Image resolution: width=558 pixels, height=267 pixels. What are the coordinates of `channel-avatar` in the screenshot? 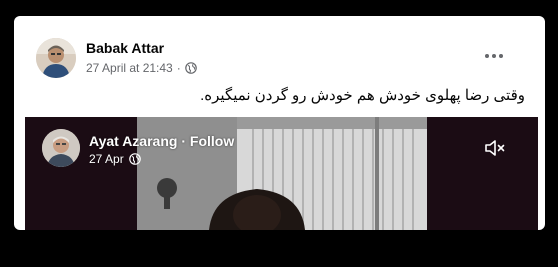 It's located at (61, 148).